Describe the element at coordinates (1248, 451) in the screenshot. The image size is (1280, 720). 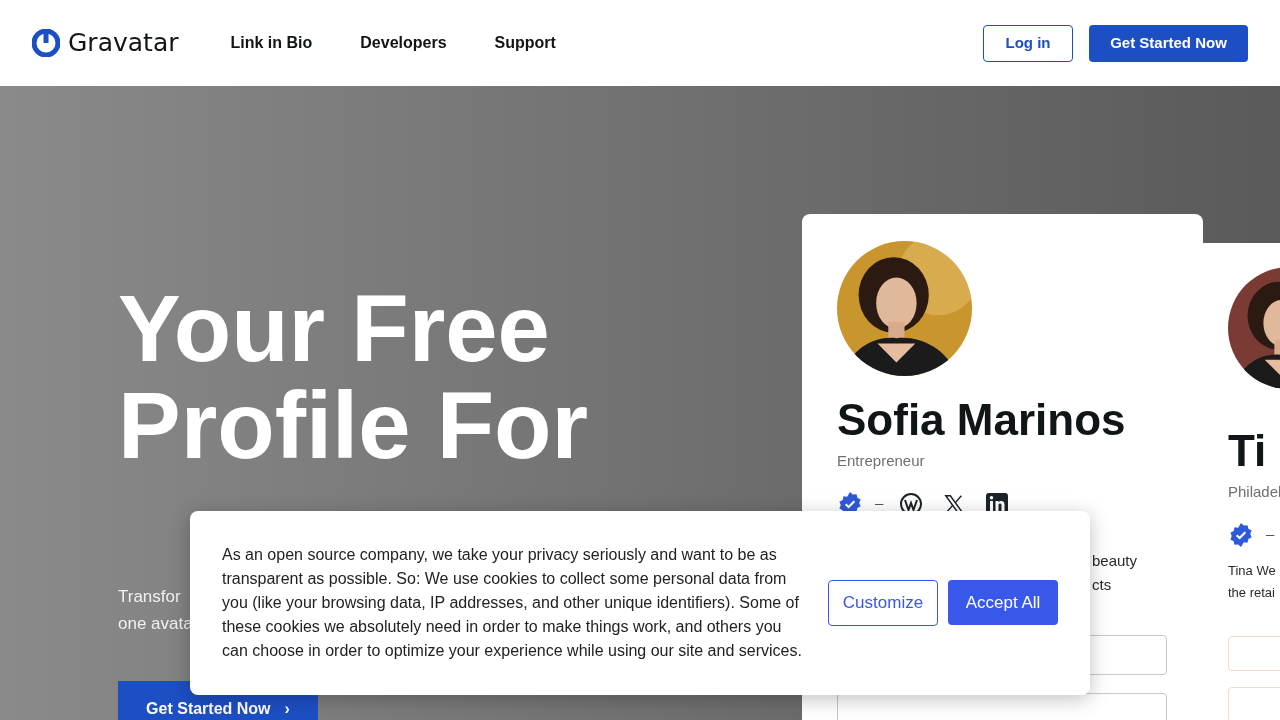
I see `profile-name: Ti` at that location.